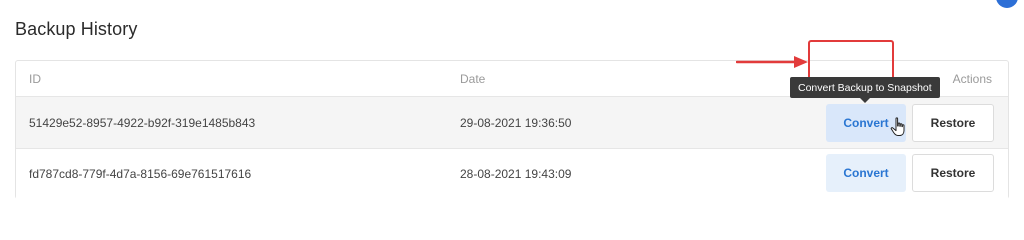  Describe the element at coordinates (76, 29) in the screenshot. I see `page-title: Backup History` at that location.